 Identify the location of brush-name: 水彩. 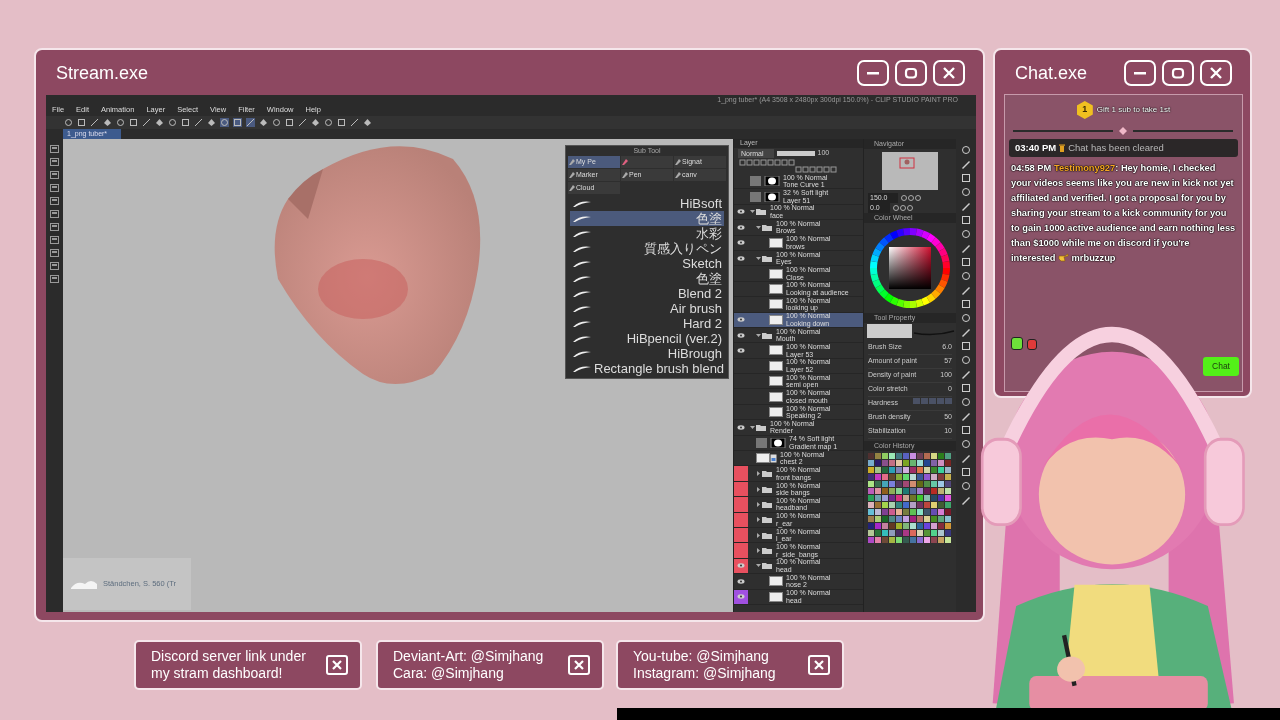
(709, 233).